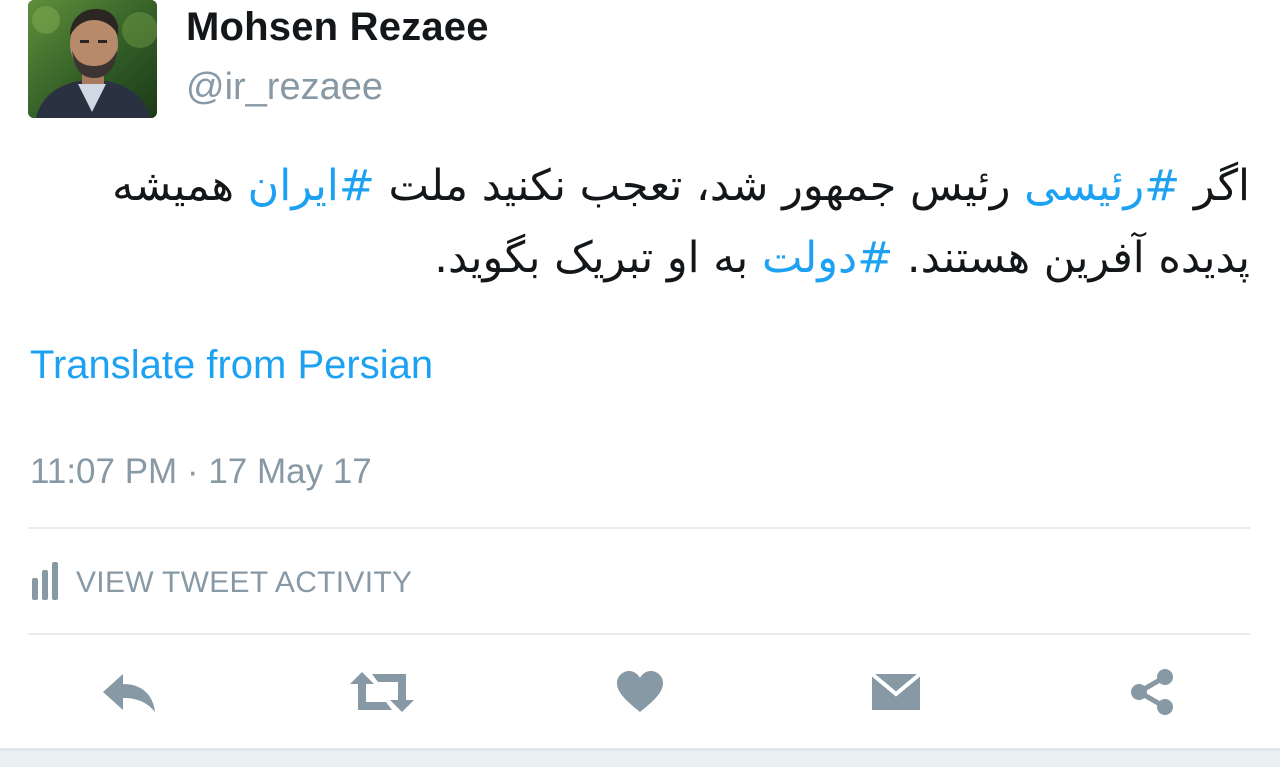 The image size is (1280, 767). What do you see at coordinates (699, 186) in the screenshot?
I see `tweet-text-segment: رئیس جمهور شد، تعجب نکنید ملت` at bounding box center [699, 186].